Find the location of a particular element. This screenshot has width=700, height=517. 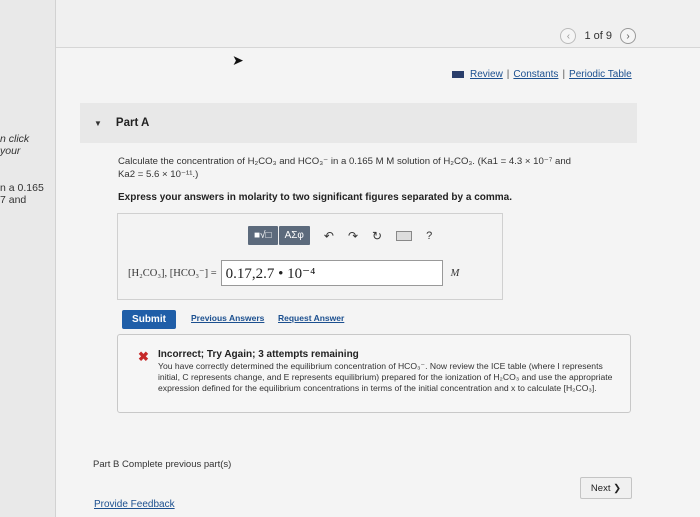

side-snippet-line: your is located at coordinates (10, 151).